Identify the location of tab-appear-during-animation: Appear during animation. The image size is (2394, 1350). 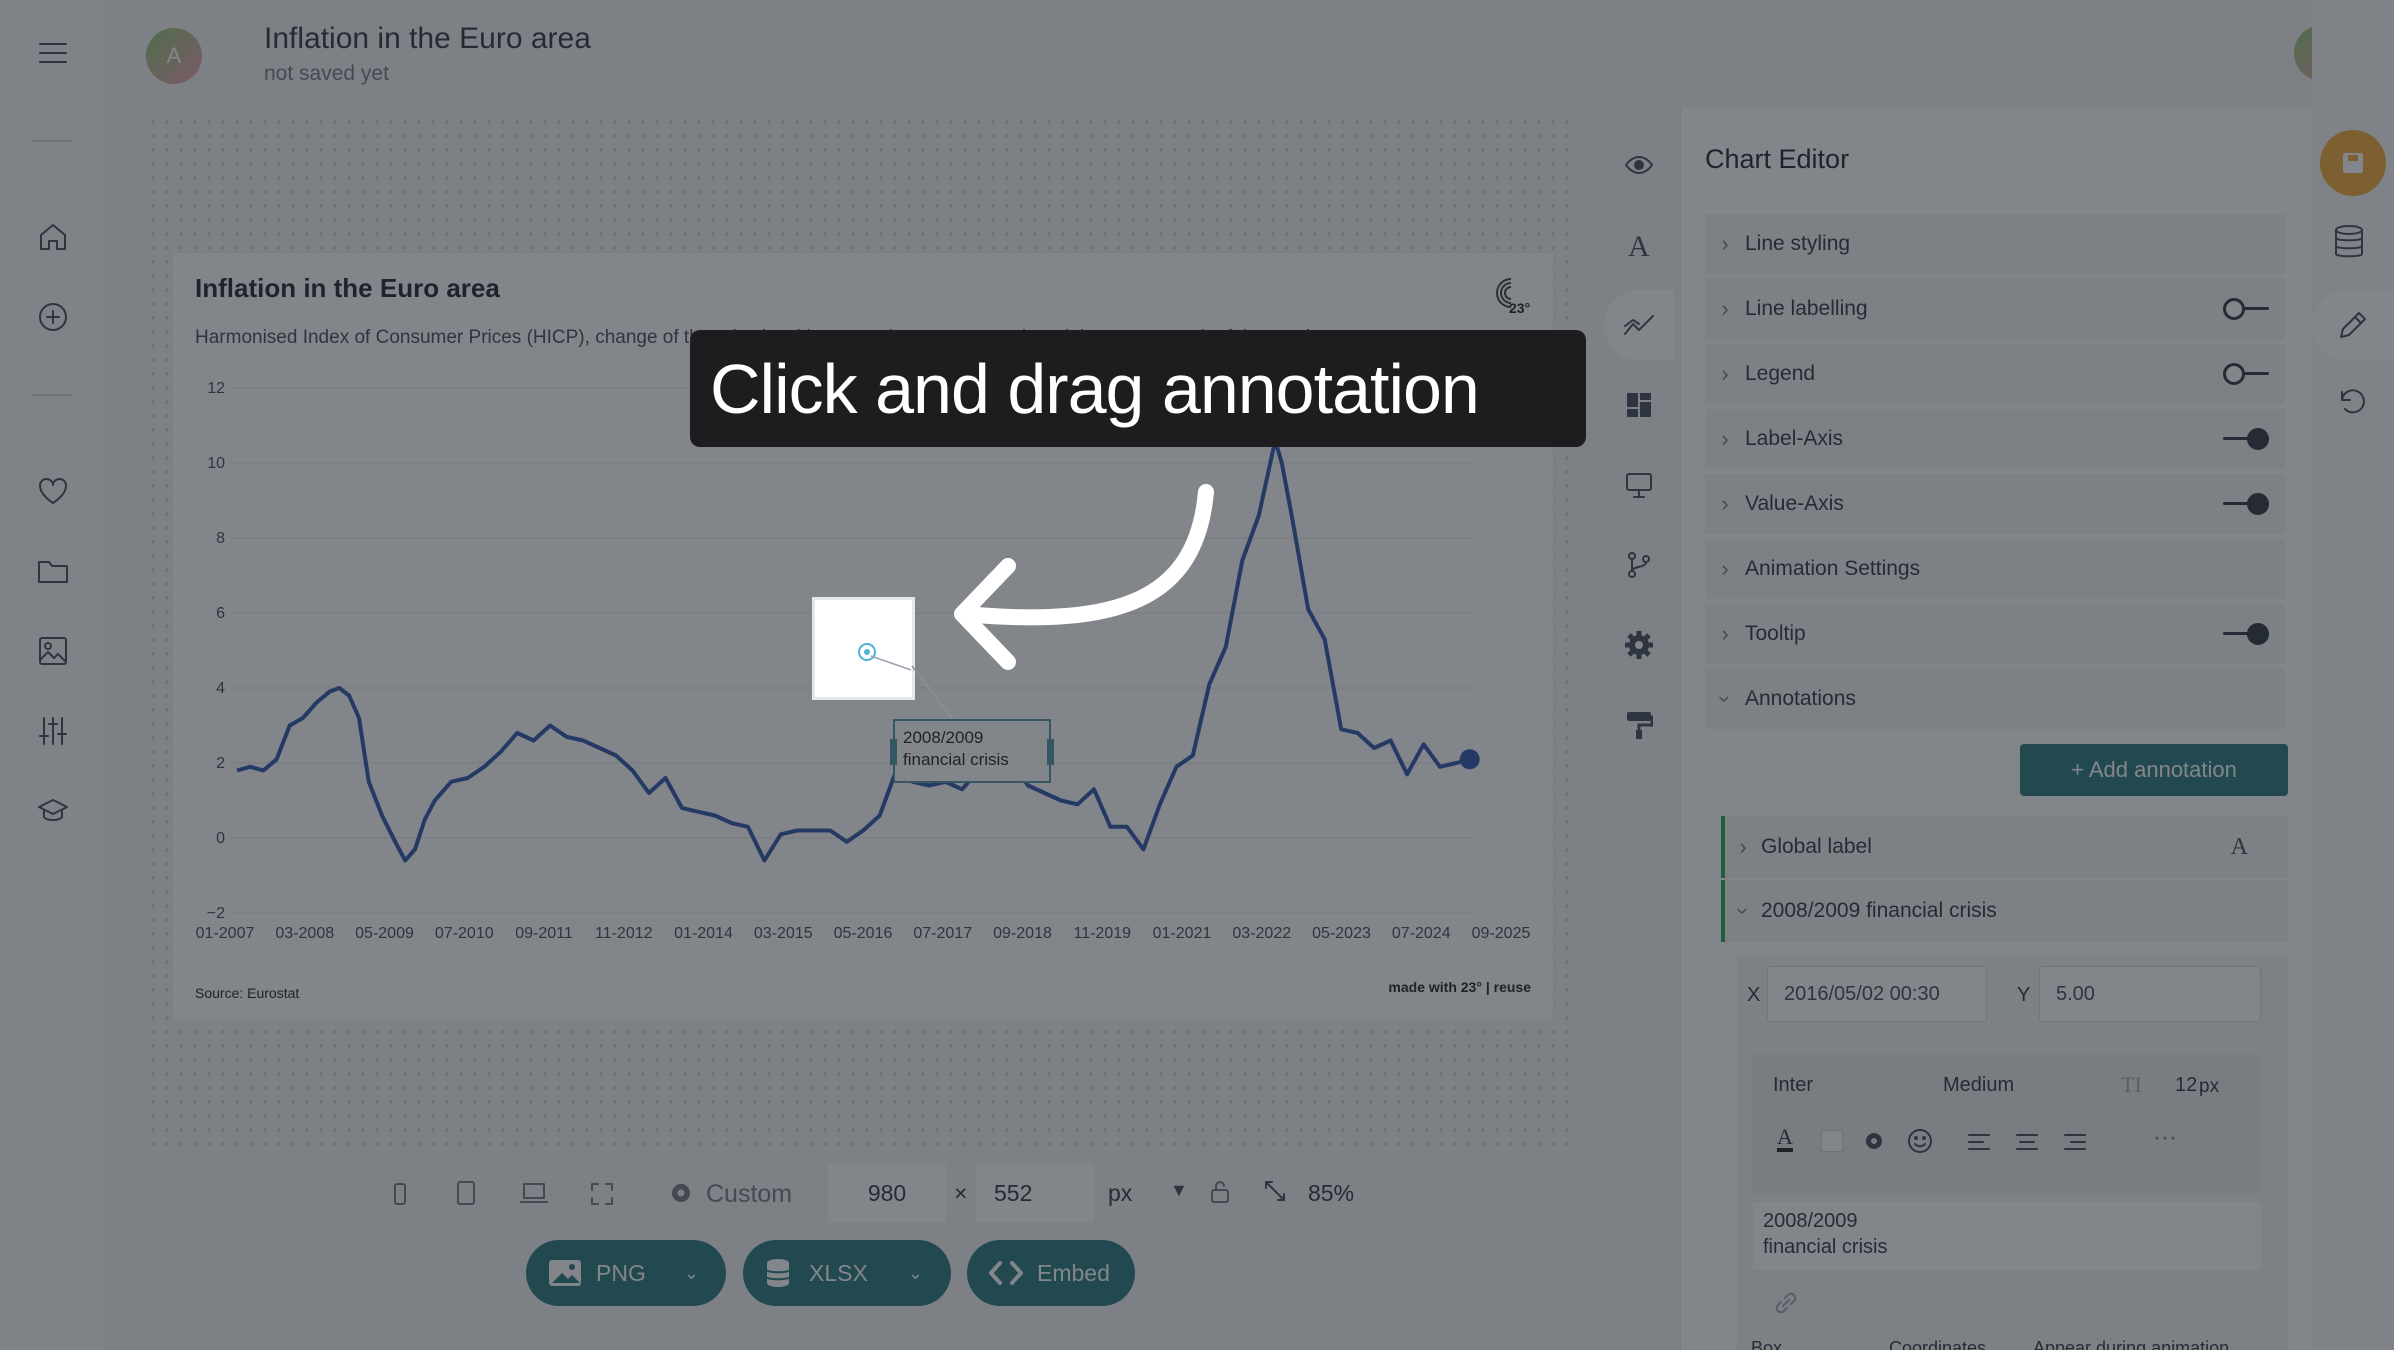
(2131, 1344).